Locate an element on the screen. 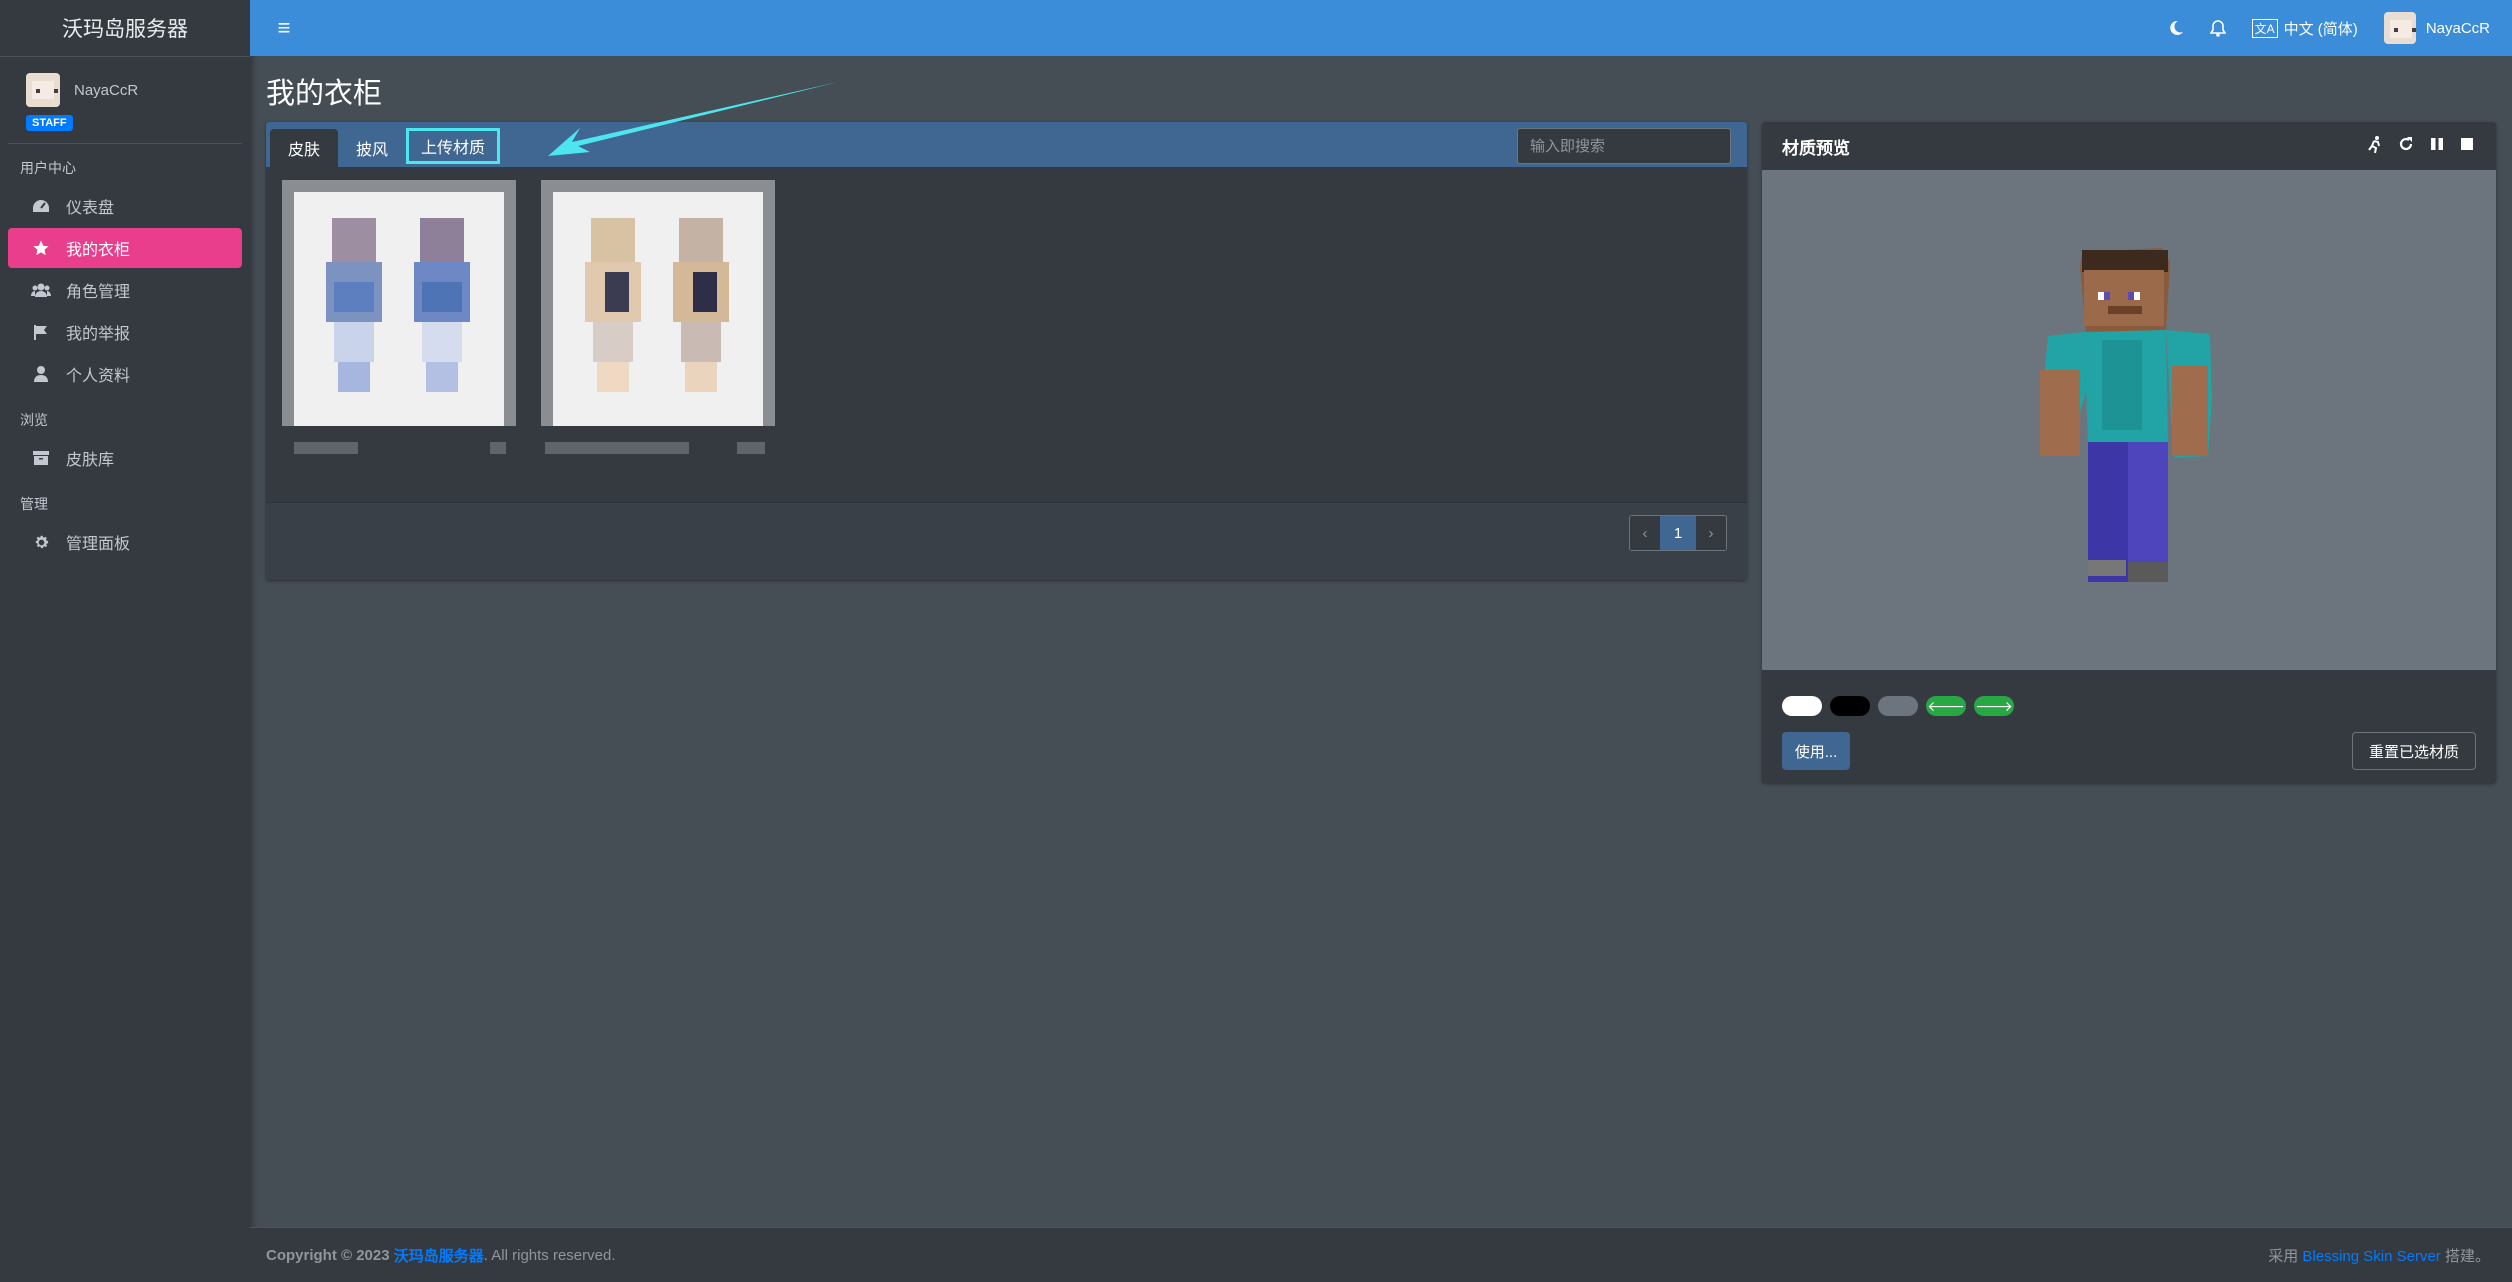 The width and height of the screenshot is (2512, 1282). powered-suffix: 搭建。 is located at coordinates (2467, 1256).